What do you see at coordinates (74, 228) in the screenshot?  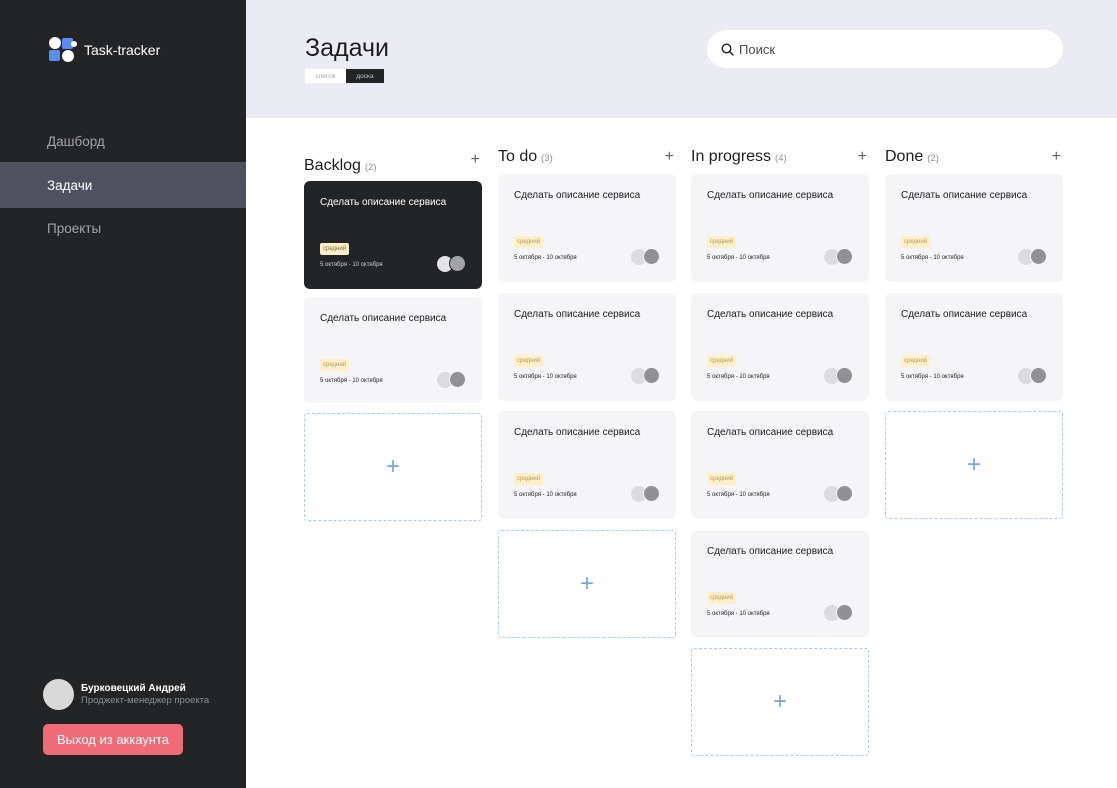 I see `nav-item-label: Проекты` at bounding box center [74, 228].